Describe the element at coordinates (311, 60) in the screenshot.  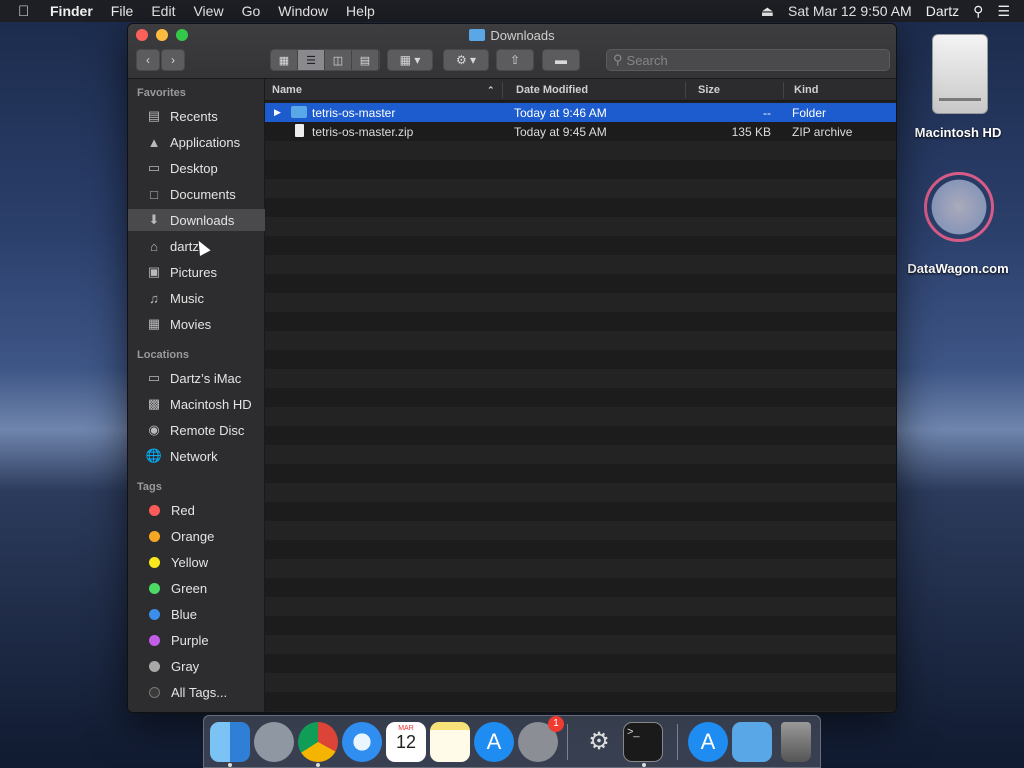
I see `list-view-button: ☰` at that location.